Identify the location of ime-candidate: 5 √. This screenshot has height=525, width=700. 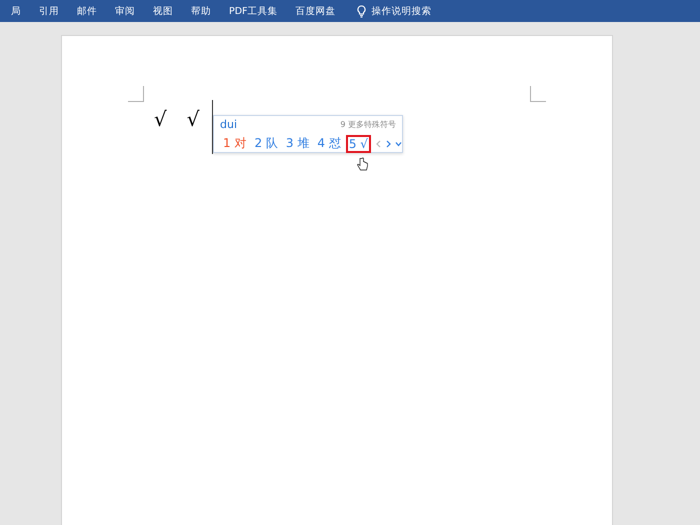
(358, 143).